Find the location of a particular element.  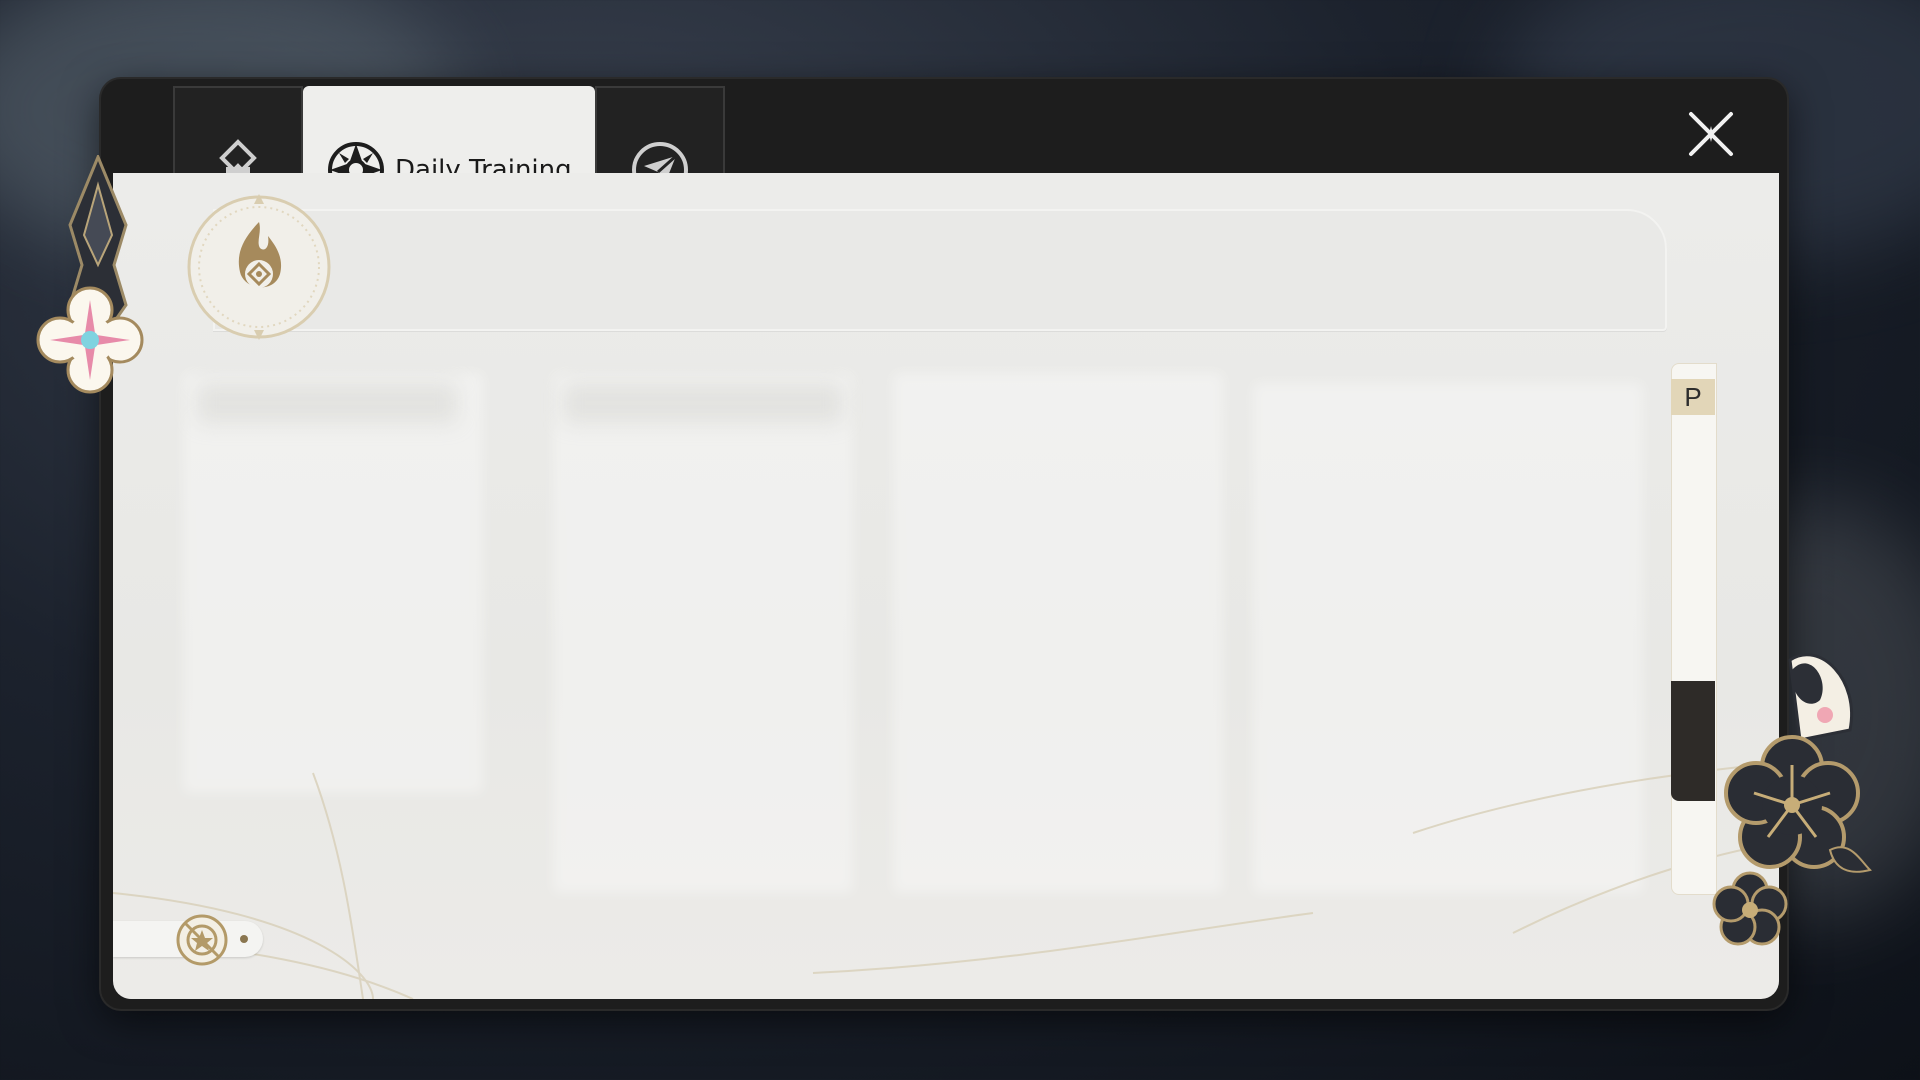

close-button is located at coordinates (1711, 134).